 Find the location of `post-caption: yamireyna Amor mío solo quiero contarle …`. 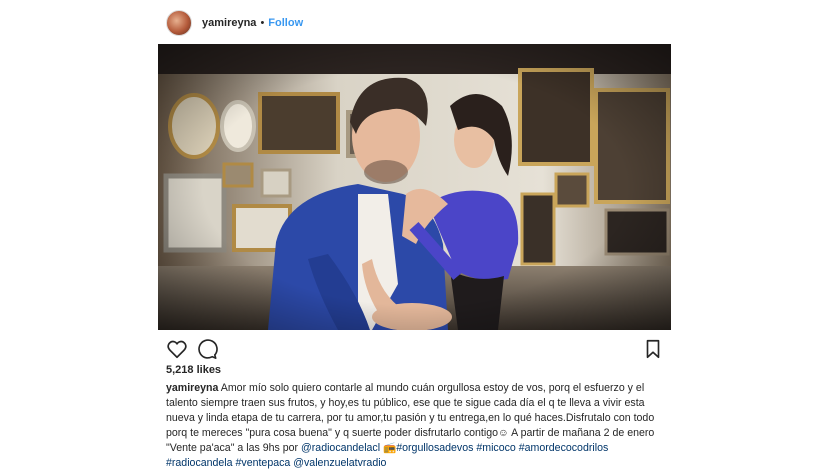

post-caption: yamireyna Amor mío solo quiero contarle … is located at coordinates (416, 426).